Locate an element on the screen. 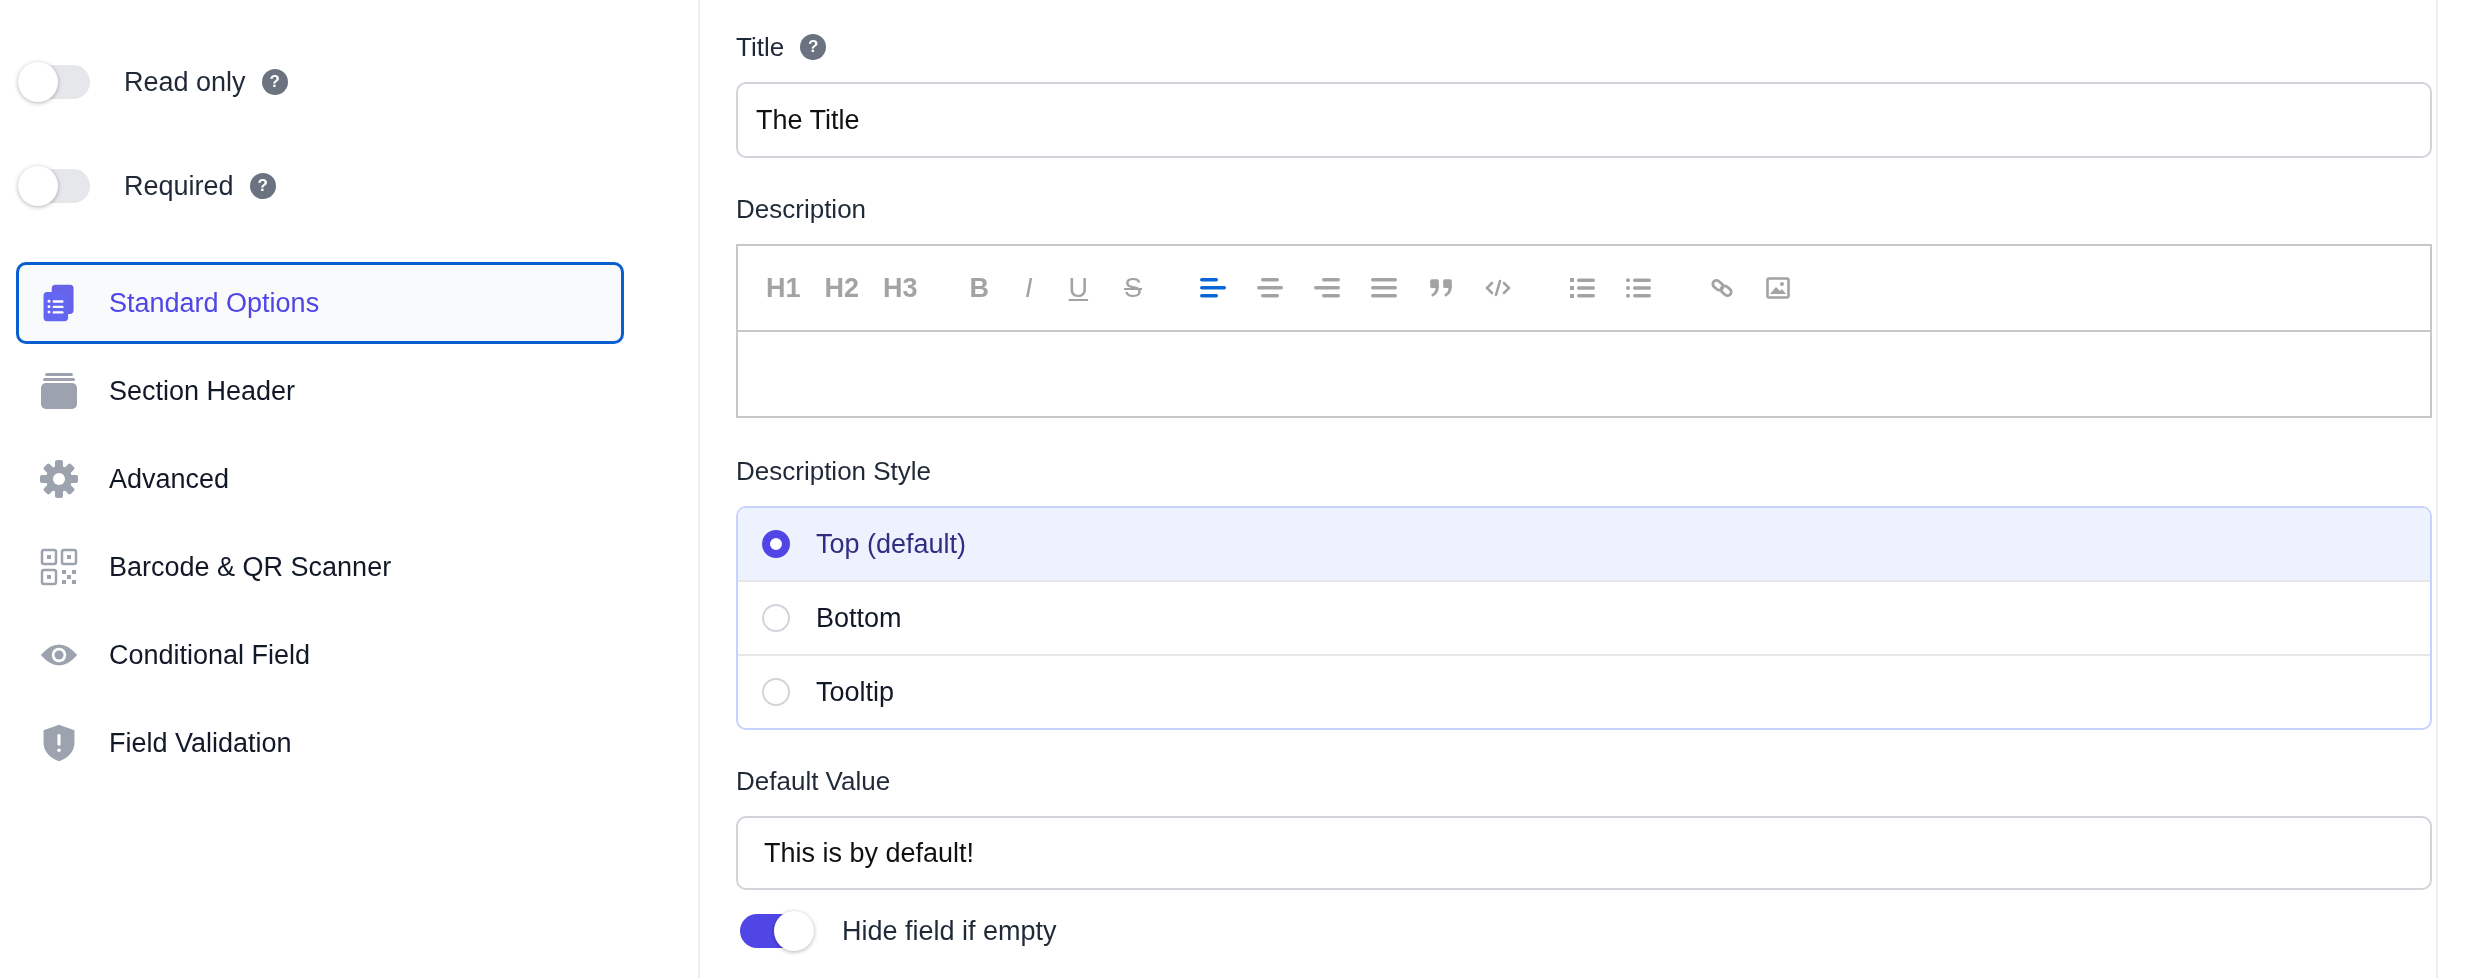 This screenshot has width=2470, height=978. stack-icon is located at coordinates (59, 391).